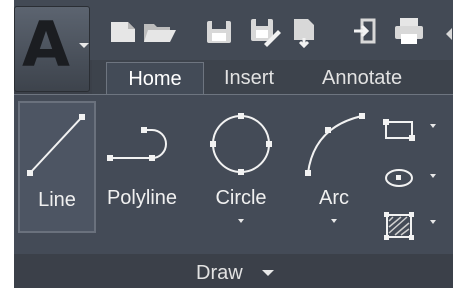 Image resolution: width=453 pixels, height=294 pixels. What do you see at coordinates (249, 78) in the screenshot?
I see `tab-insert: Insert` at bounding box center [249, 78].